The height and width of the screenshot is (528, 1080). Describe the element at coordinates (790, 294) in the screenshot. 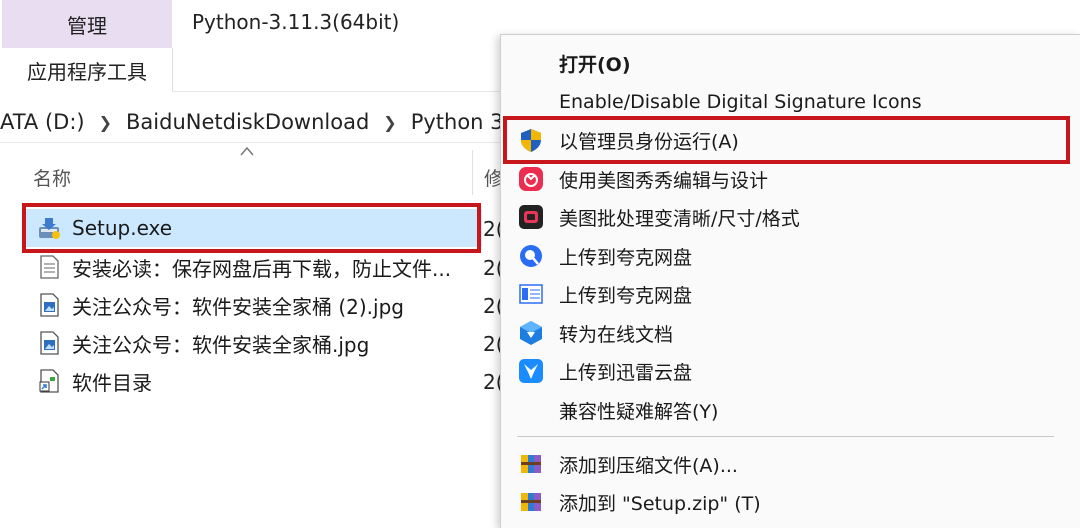

I see `menu-item-quark-upload-2: 上传到夸克网盘` at that location.